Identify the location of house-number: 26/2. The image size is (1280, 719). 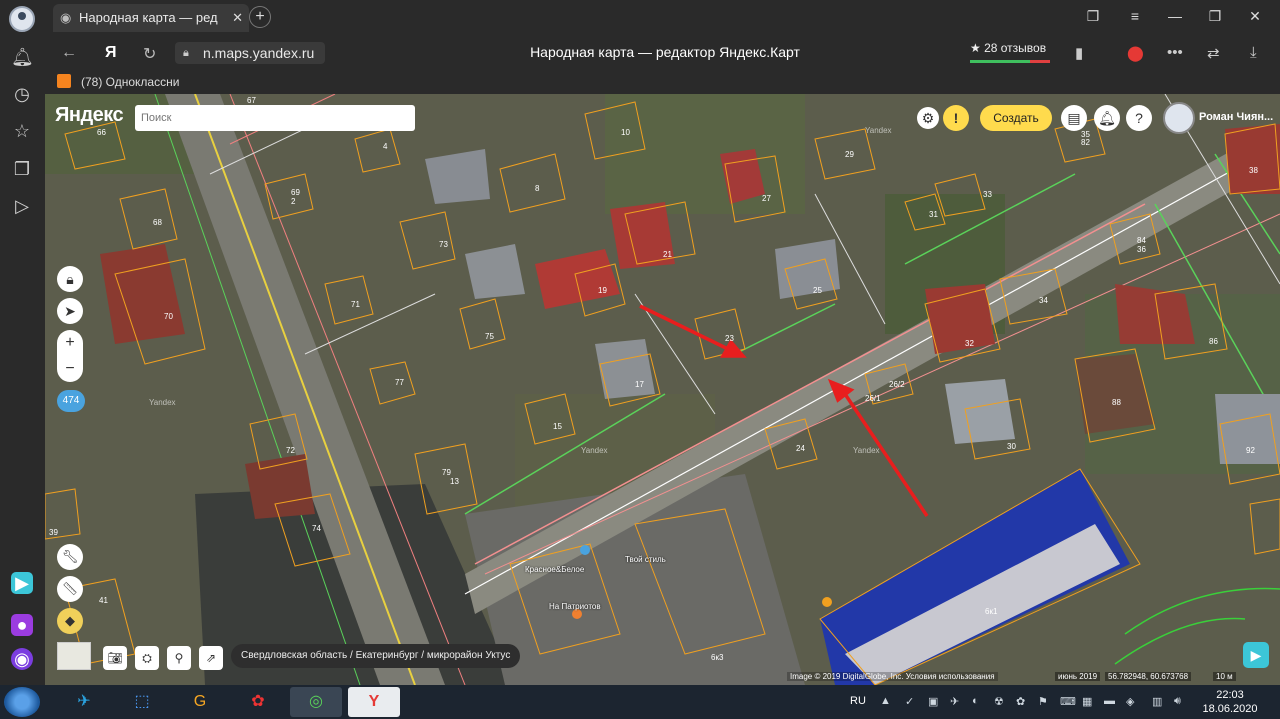
(897, 384).